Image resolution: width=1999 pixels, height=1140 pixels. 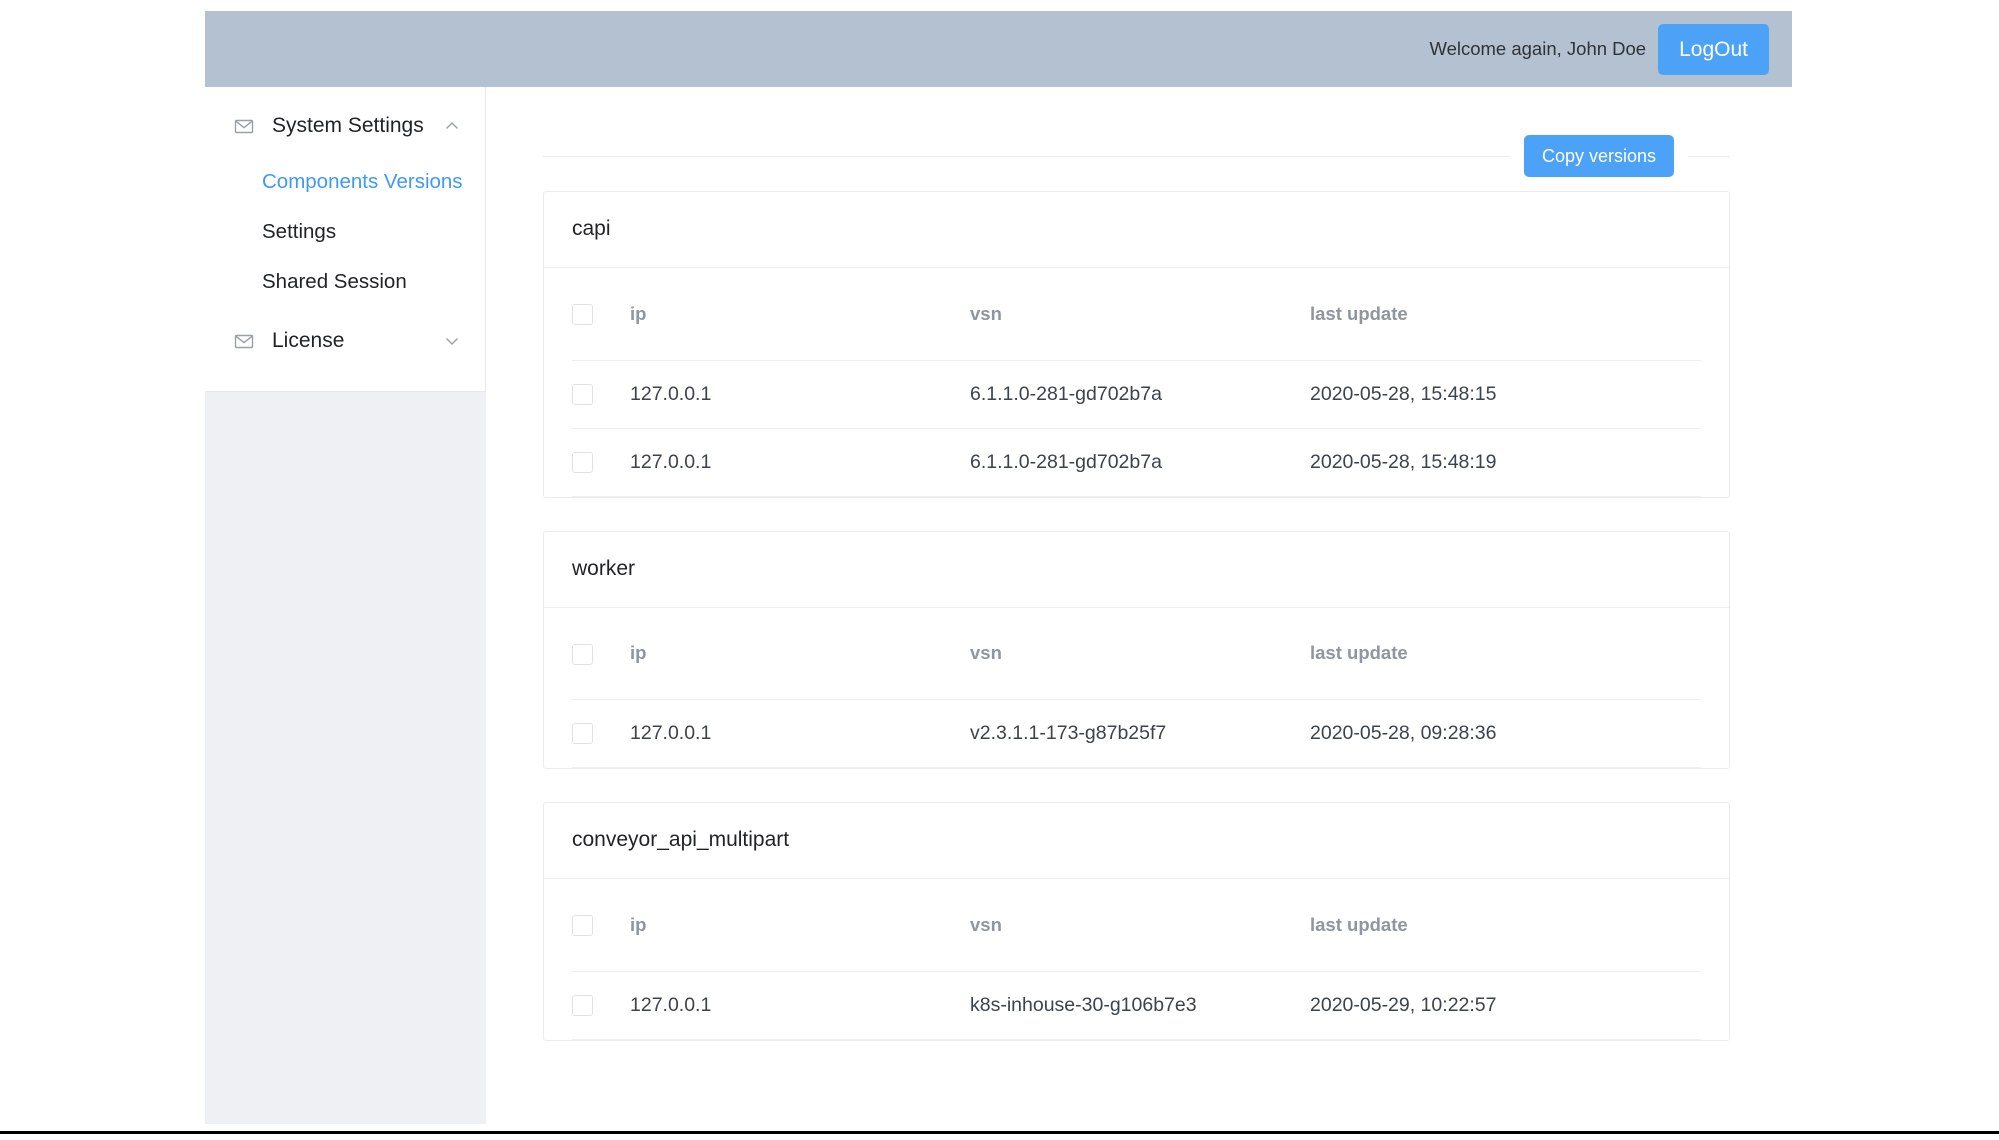 I want to click on cell-last-update: 2020-05-28, 15:48:15, so click(x=1505, y=394).